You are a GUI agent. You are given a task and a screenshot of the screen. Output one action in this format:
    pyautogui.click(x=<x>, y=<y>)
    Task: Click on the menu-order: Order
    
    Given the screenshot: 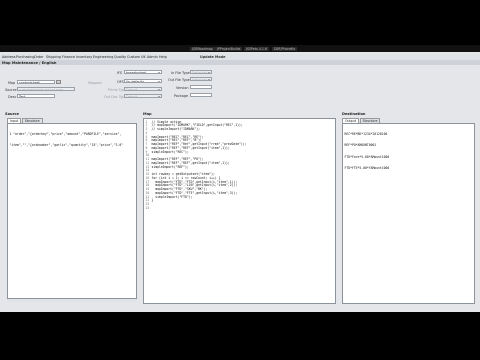 What is the action you would take?
    pyautogui.click(x=39, y=57)
    